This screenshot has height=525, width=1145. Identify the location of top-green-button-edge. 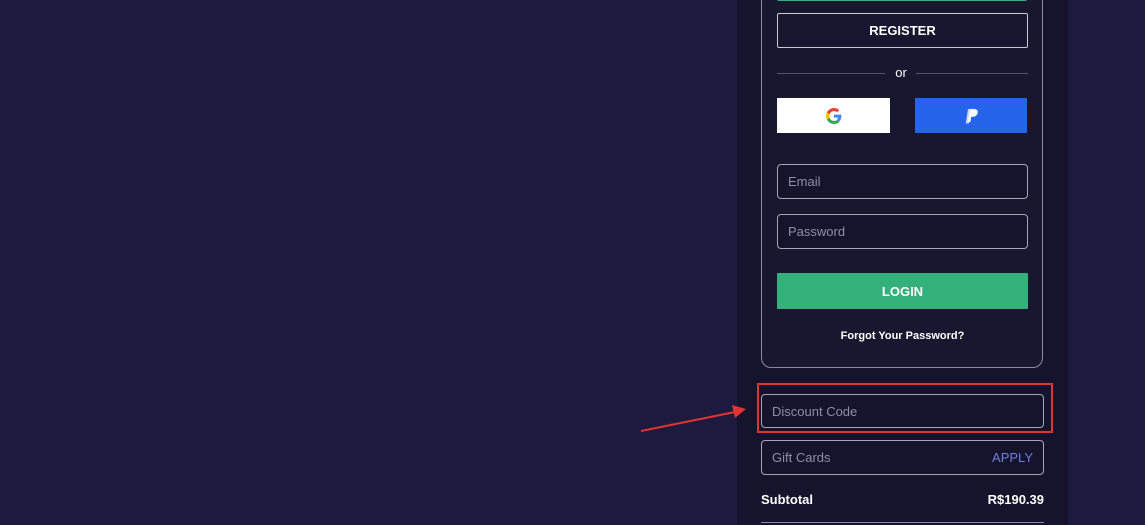
(902, 0).